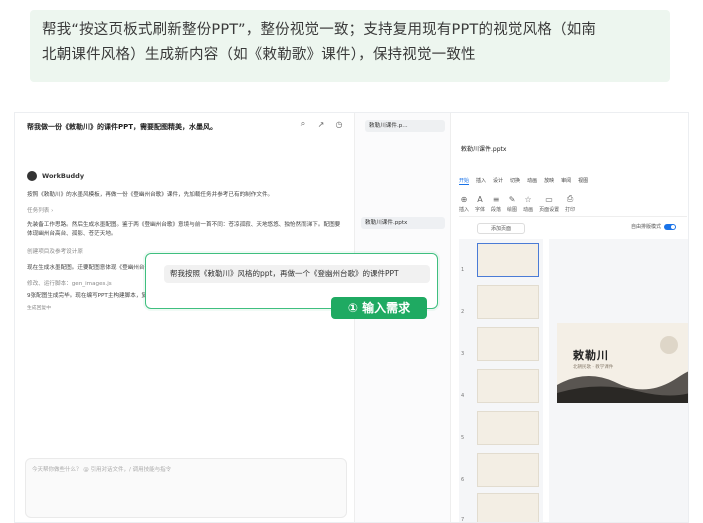 The width and height of the screenshot is (703, 523). Describe the element at coordinates (403, 223) in the screenshot. I see `file-item: 敕勒川课件.pptx` at that location.